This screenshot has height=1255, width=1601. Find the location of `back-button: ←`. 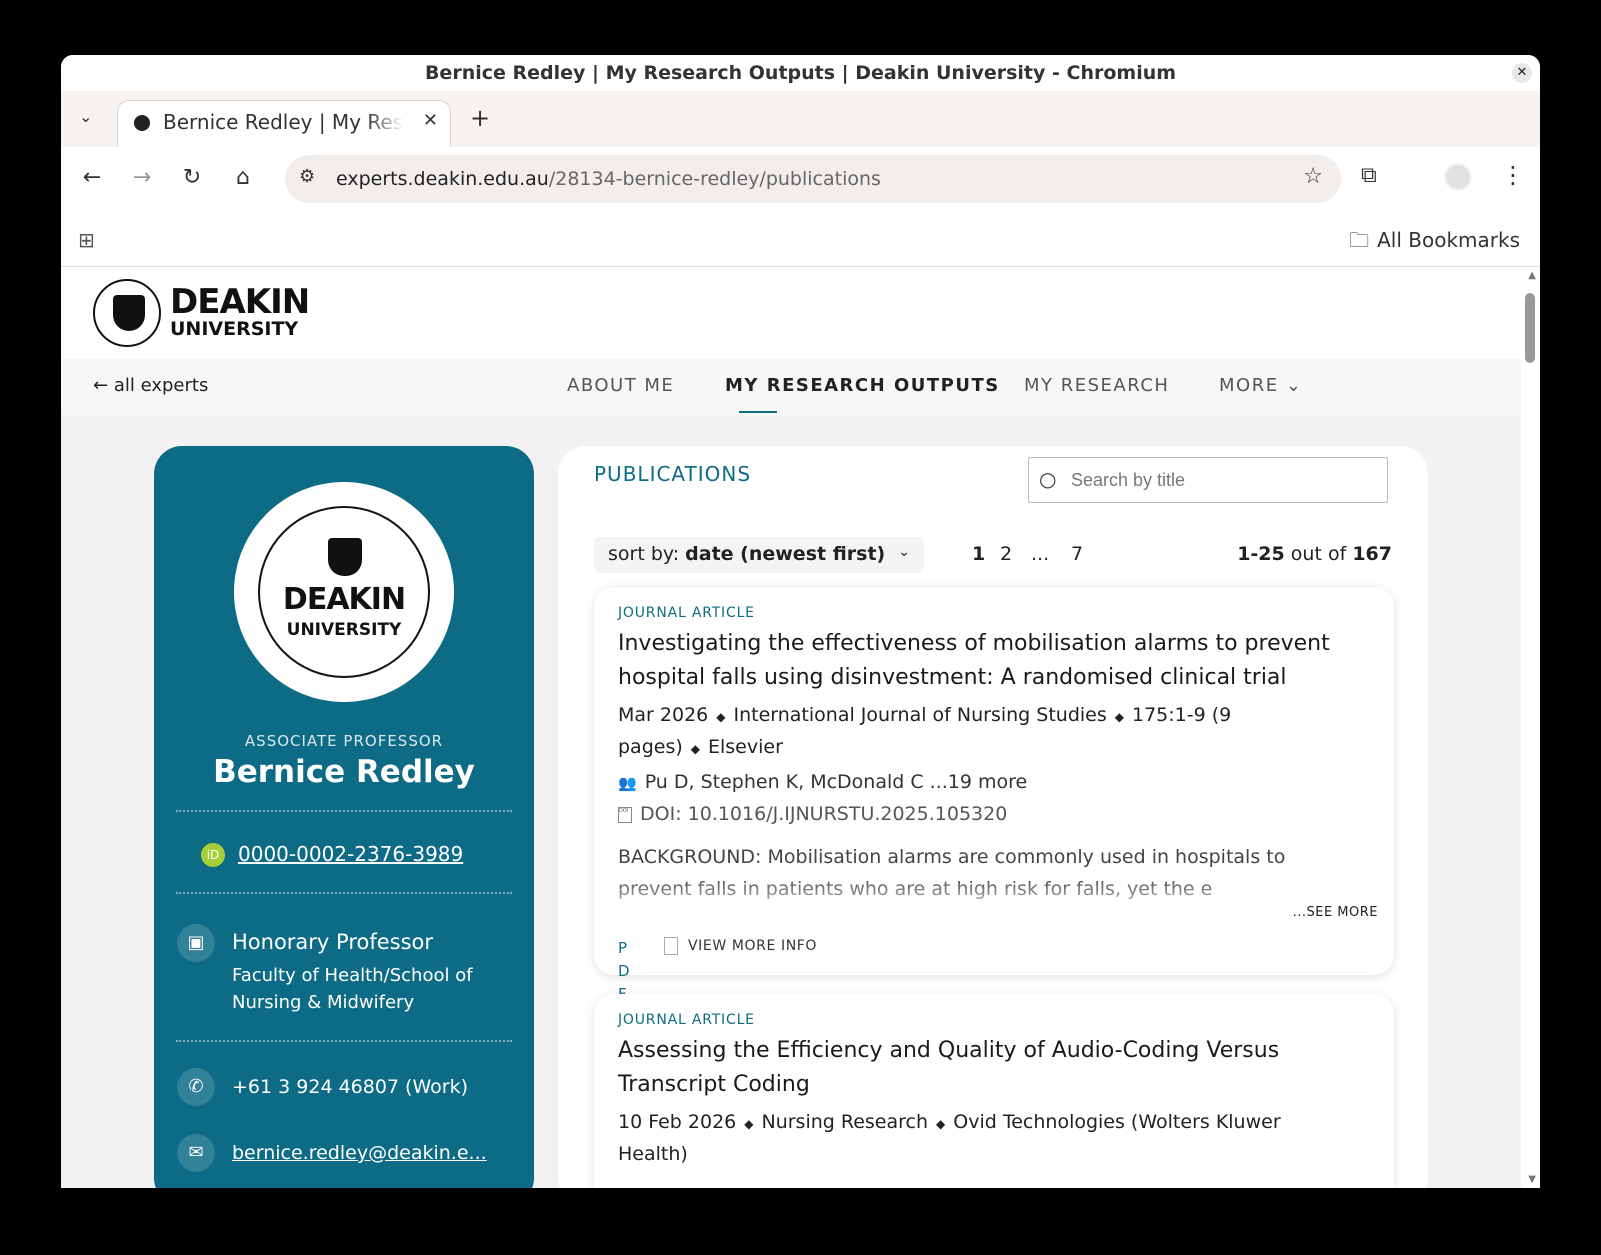

back-button: ← is located at coordinates (92, 177).